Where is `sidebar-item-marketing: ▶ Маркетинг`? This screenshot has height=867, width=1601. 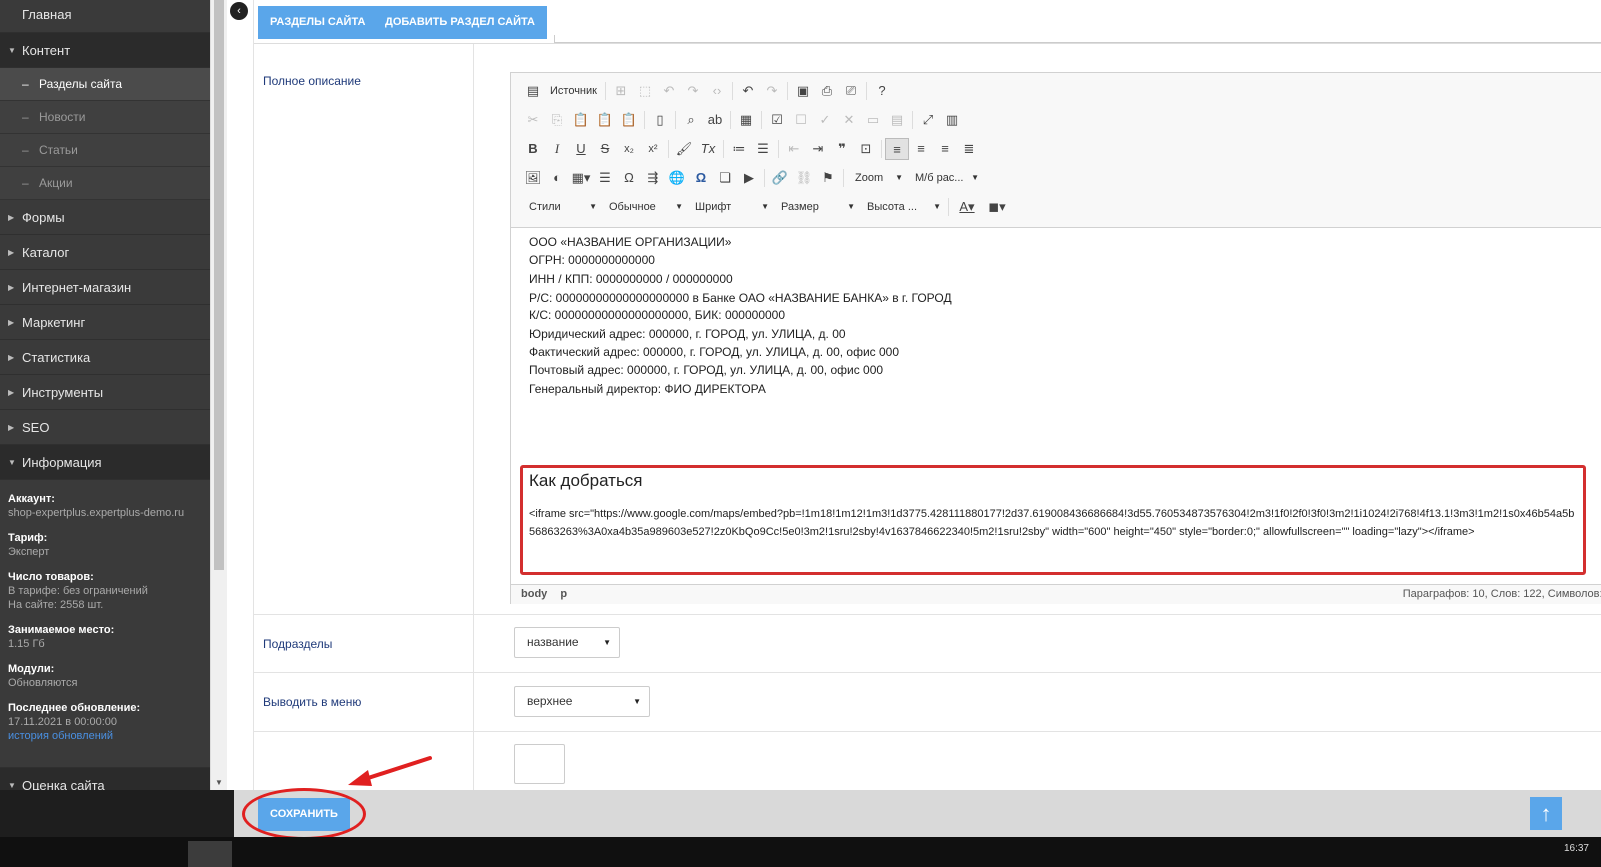 sidebar-item-marketing: ▶ Маркетинг is located at coordinates (105, 322).